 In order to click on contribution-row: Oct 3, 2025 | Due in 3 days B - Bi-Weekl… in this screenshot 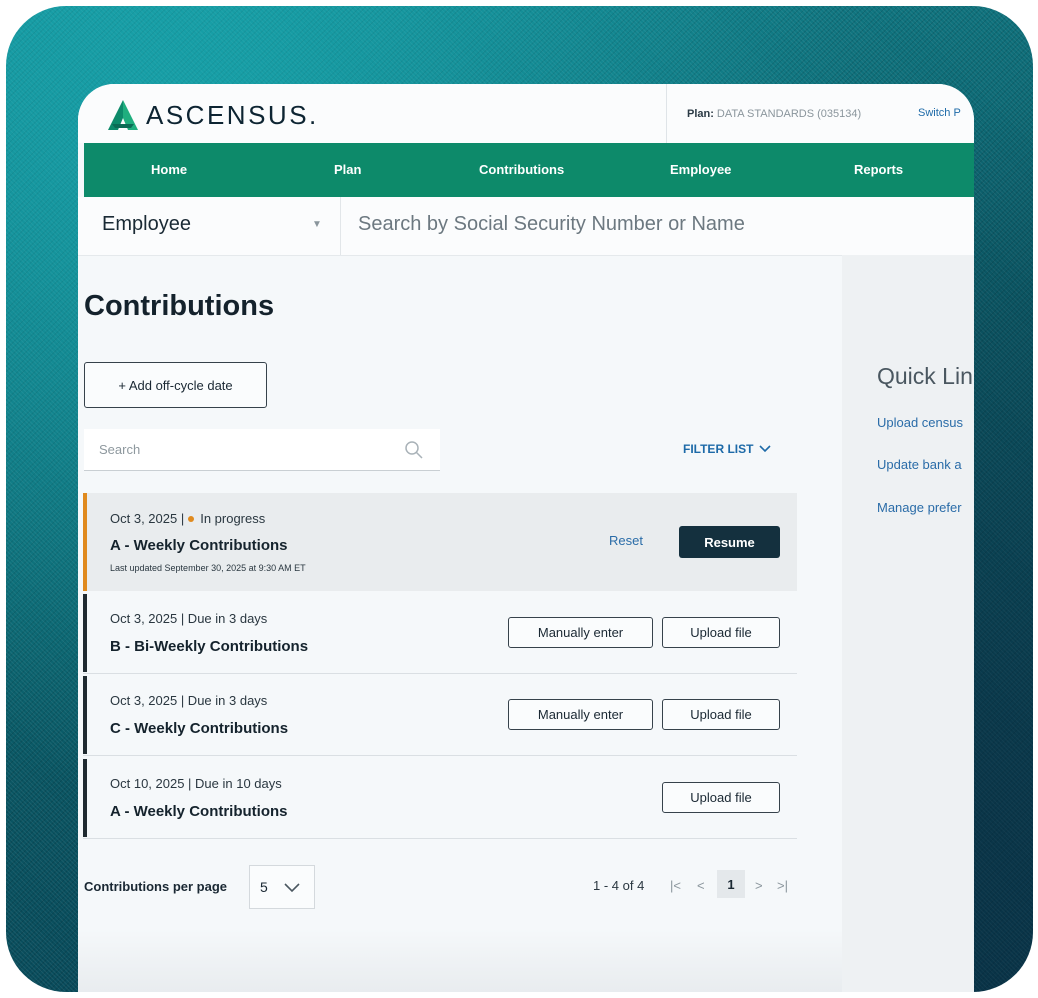, I will do `click(440, 633)`.